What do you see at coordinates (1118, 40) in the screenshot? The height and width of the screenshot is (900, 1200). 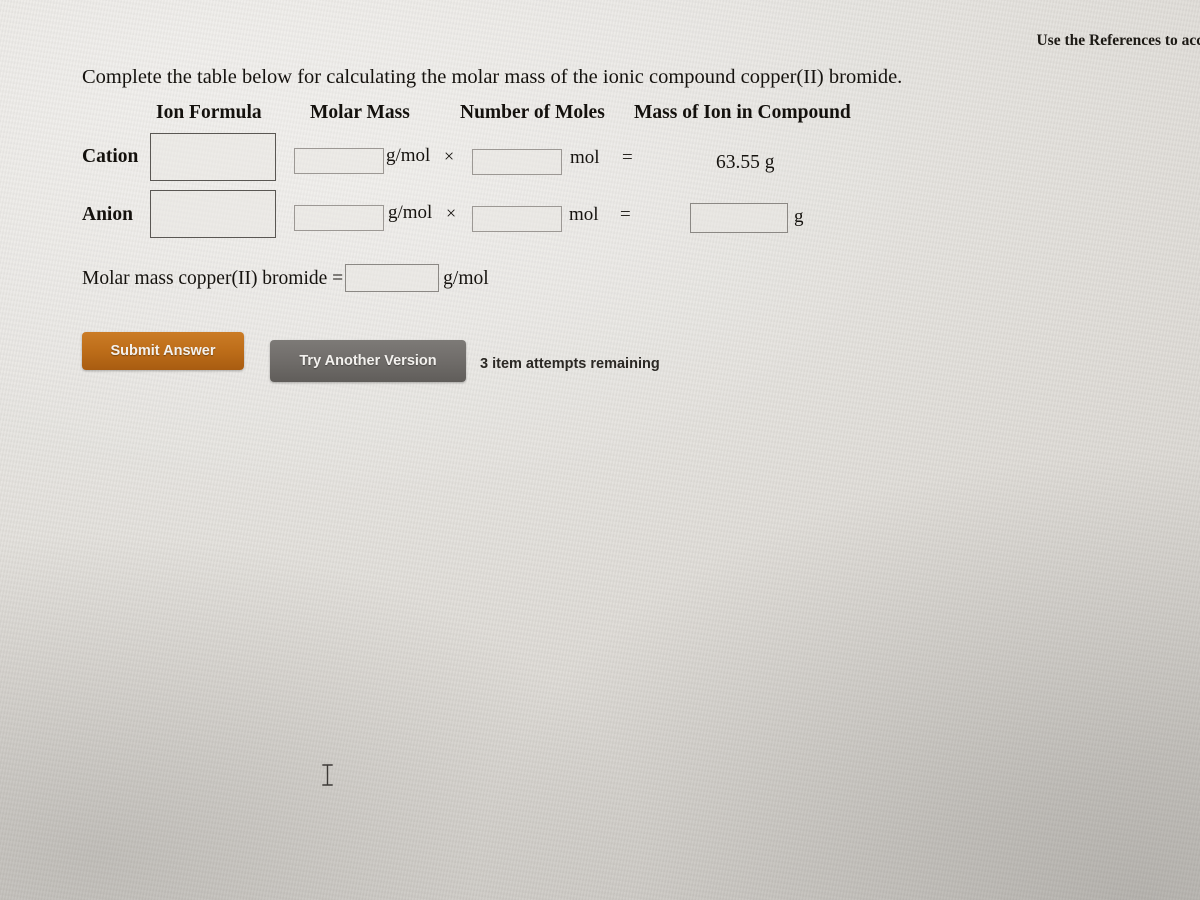 I see `references-instruction-text: Use the References to access importan` at bounding box center [1118, 40].